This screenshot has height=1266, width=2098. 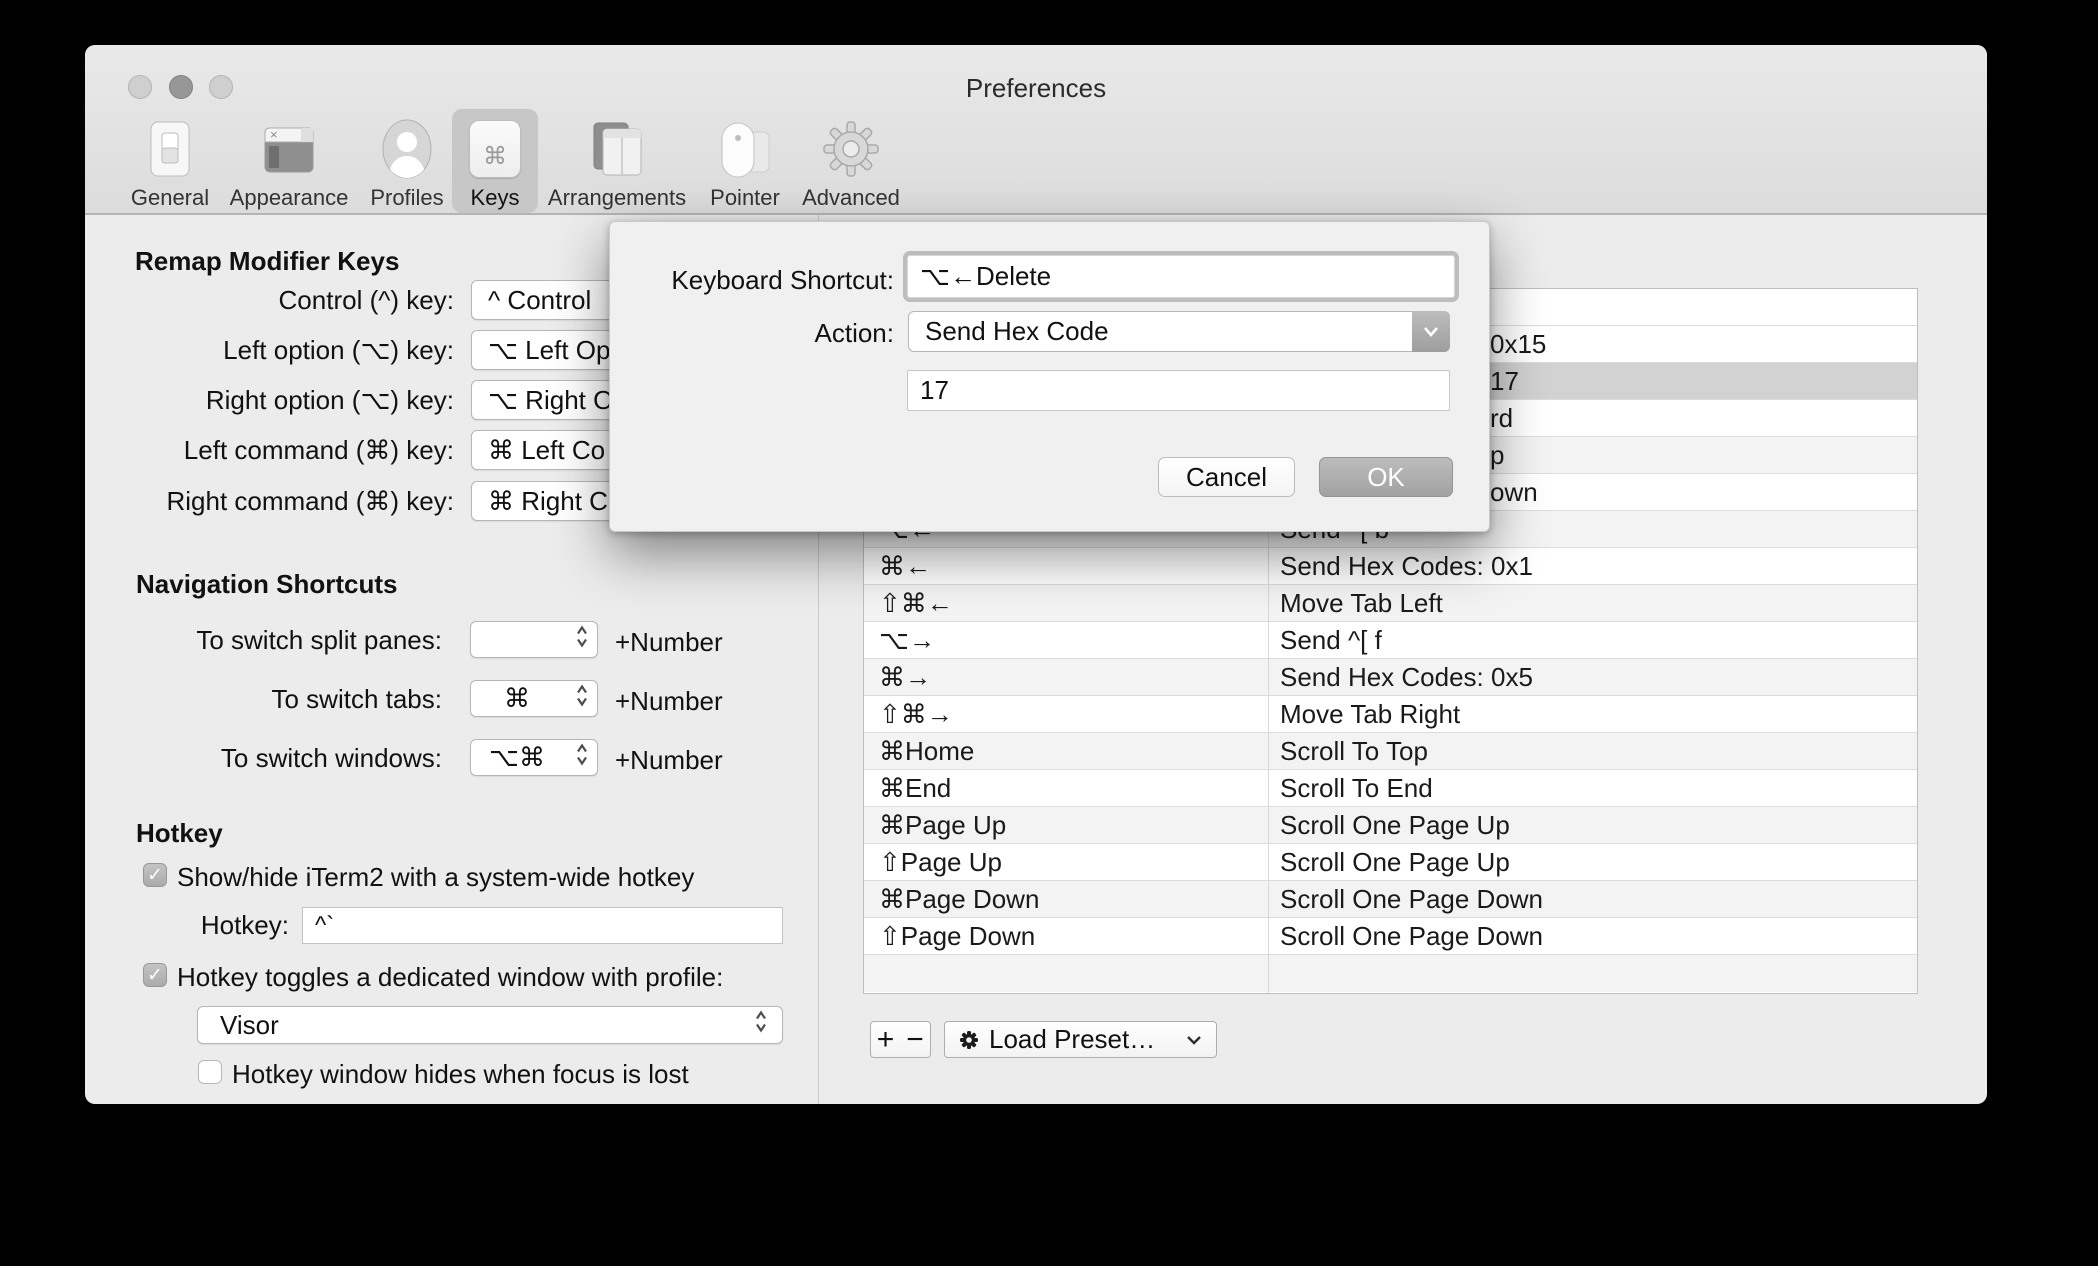 What do you see at coordinates (905, 566) in the screenshot?
I see `key-combination-cell: ⌘←` at bounding box center [905, 566].